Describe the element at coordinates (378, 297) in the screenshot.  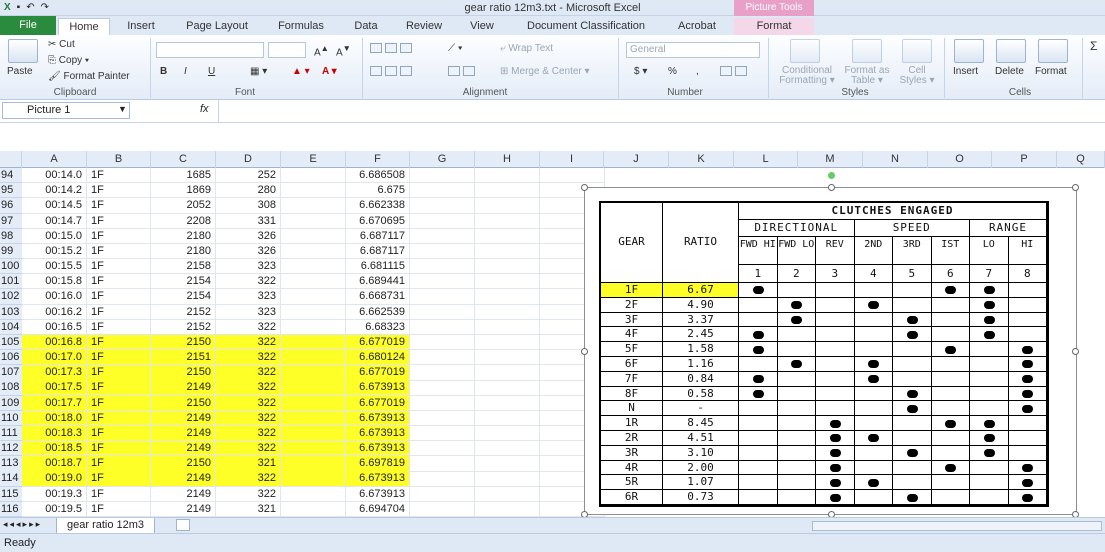
I see `cell: 6.668731` at that location.